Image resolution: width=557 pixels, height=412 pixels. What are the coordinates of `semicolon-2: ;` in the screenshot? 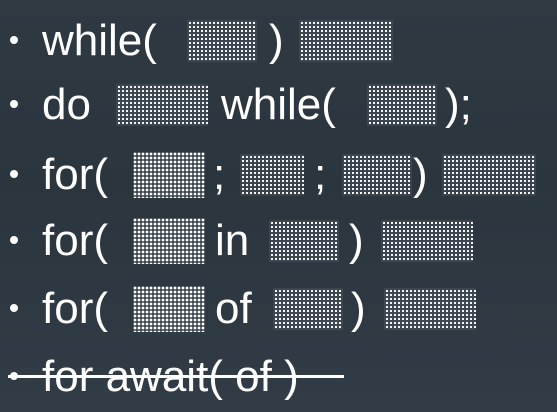 It's located at (320, 174).